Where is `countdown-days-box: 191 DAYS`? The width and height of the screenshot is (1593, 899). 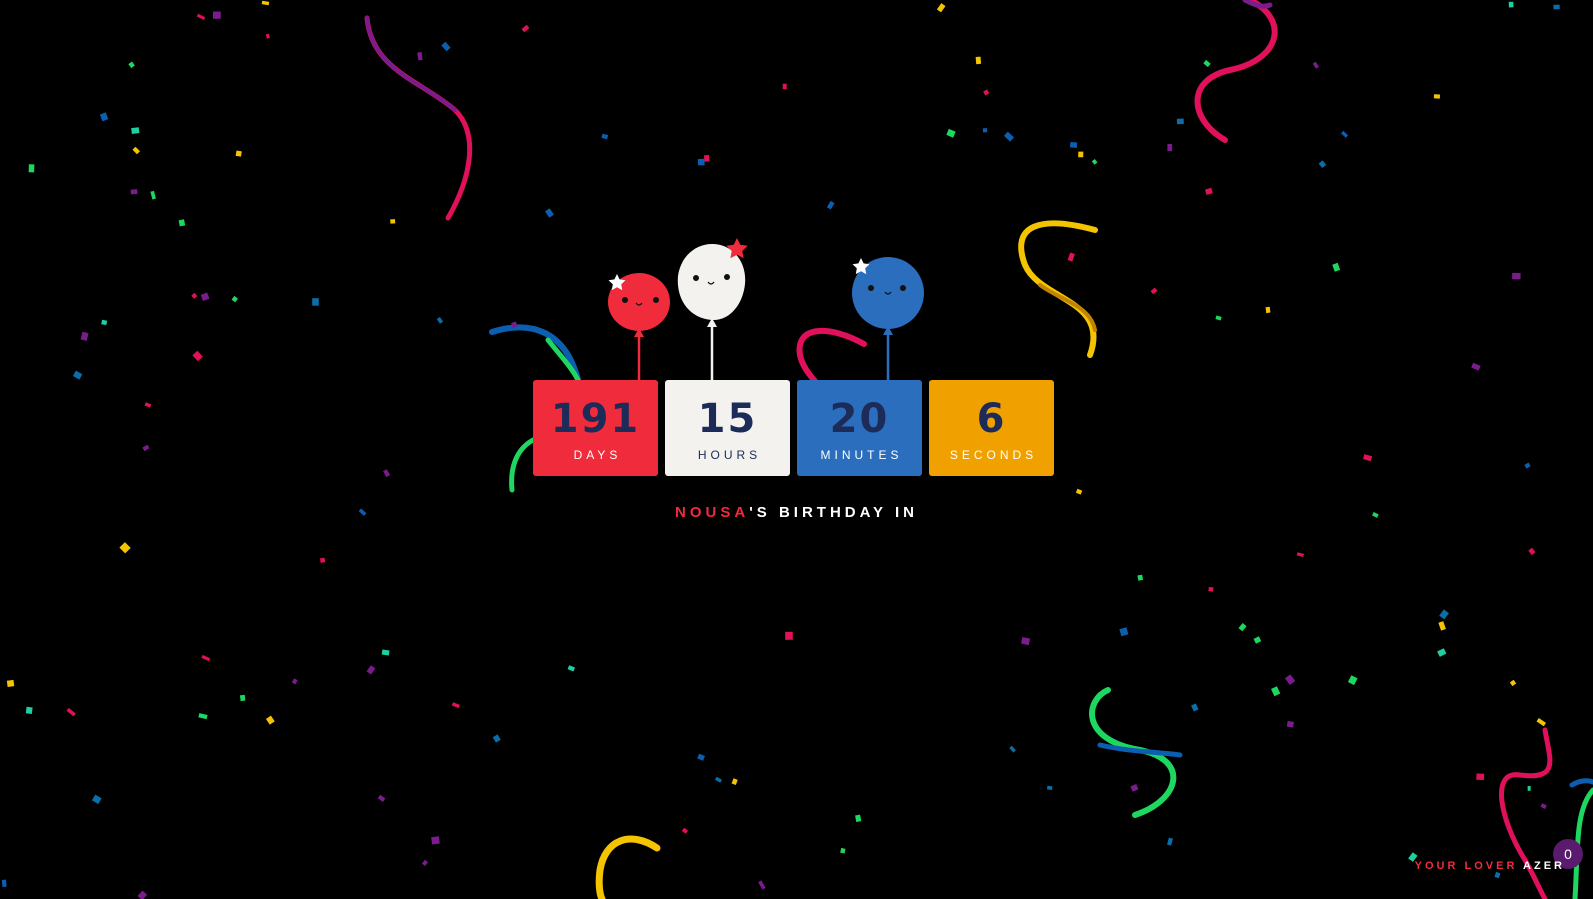
countdown-days-box: 191 DAYS is located at coordinates (595, 428).